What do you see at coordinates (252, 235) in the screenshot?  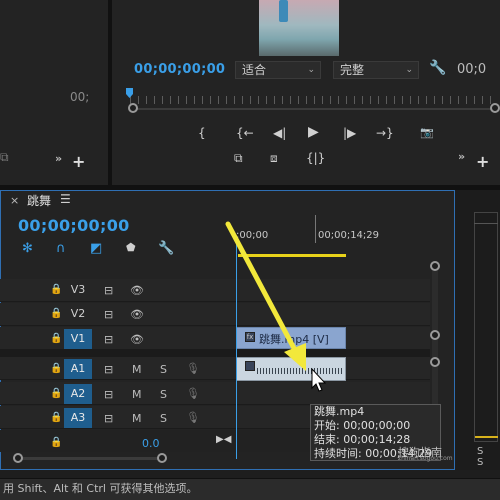 I see `ruler-start-time: ;00;00` at bounding box center [252, 235].